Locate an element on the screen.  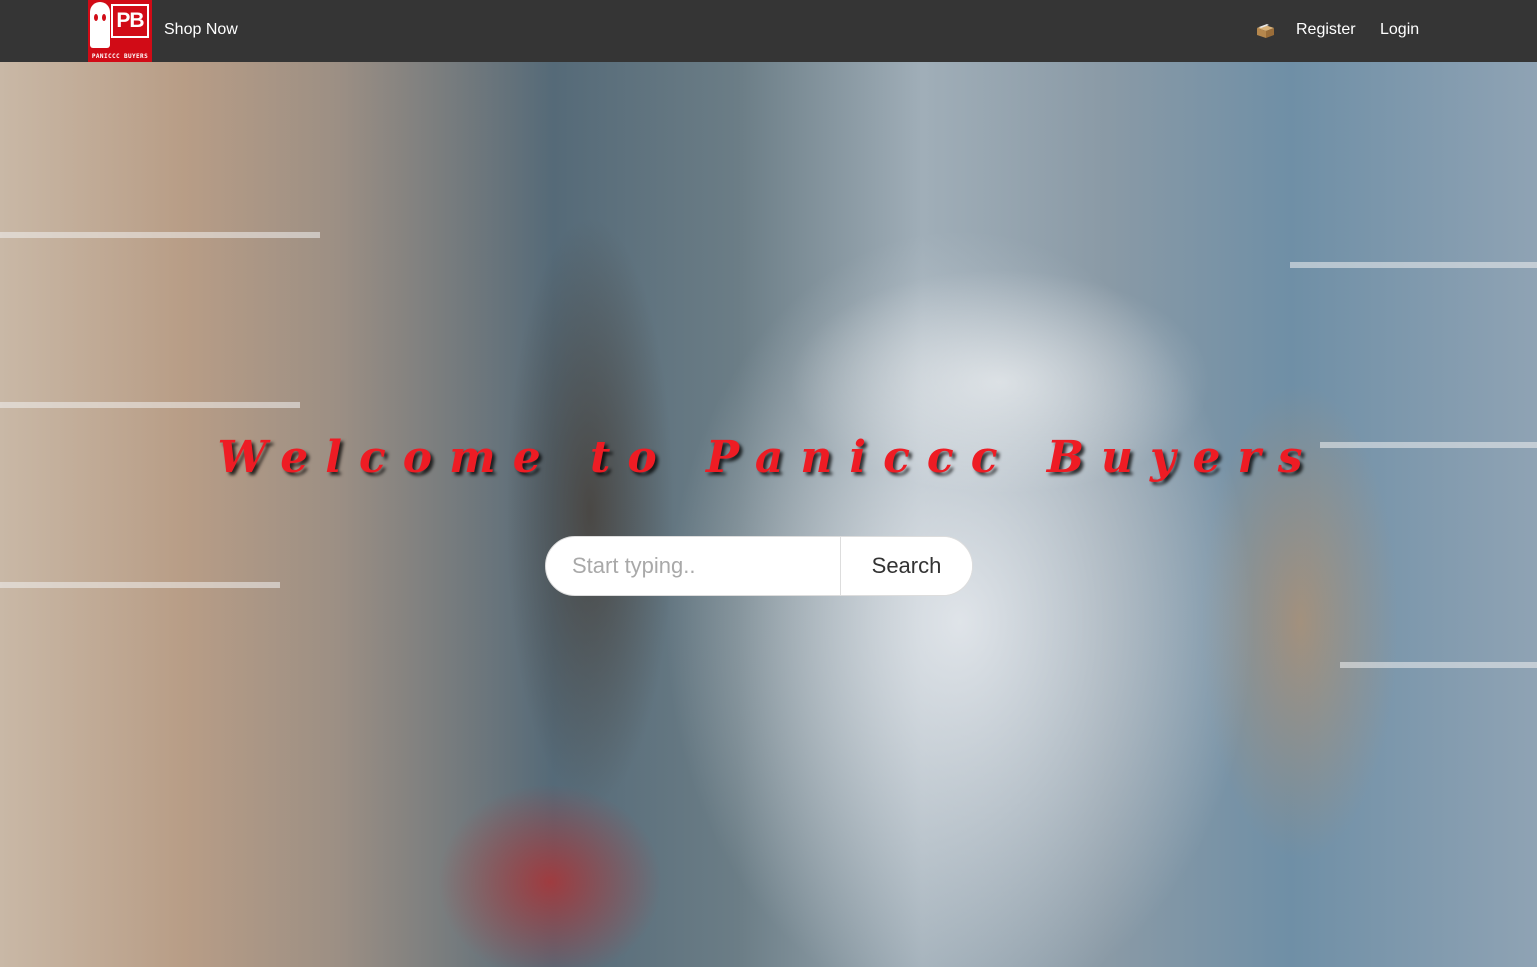
nav-shop-now-link: Shop Now is located at coordinates (201, 30).